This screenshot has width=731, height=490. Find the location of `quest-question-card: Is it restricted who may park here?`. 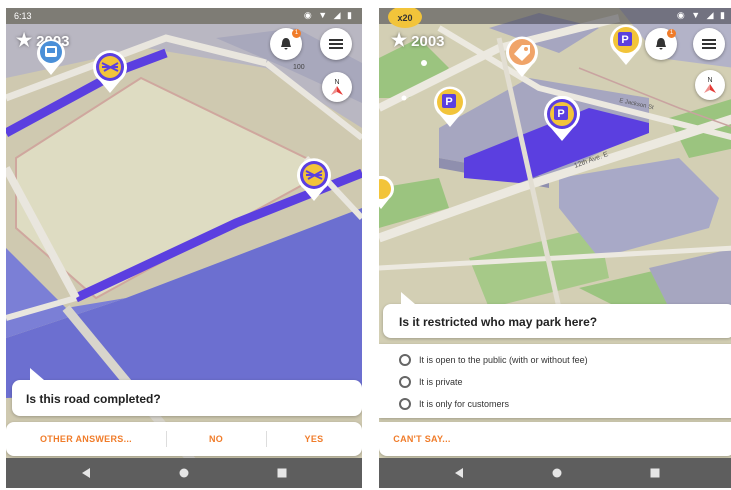

quest-question-card: Is it restricted who may park here? is located at coordinates (557, 315).